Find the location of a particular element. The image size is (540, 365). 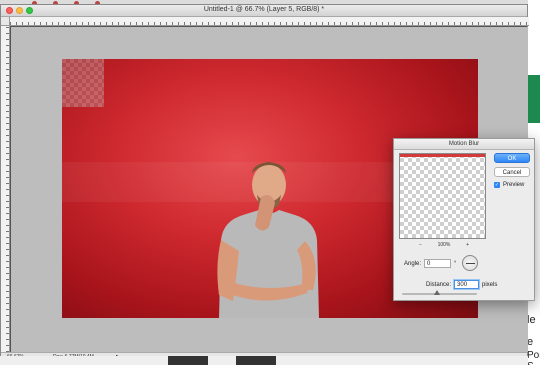

distance-input: 300 is located at coordinates (467, 284).